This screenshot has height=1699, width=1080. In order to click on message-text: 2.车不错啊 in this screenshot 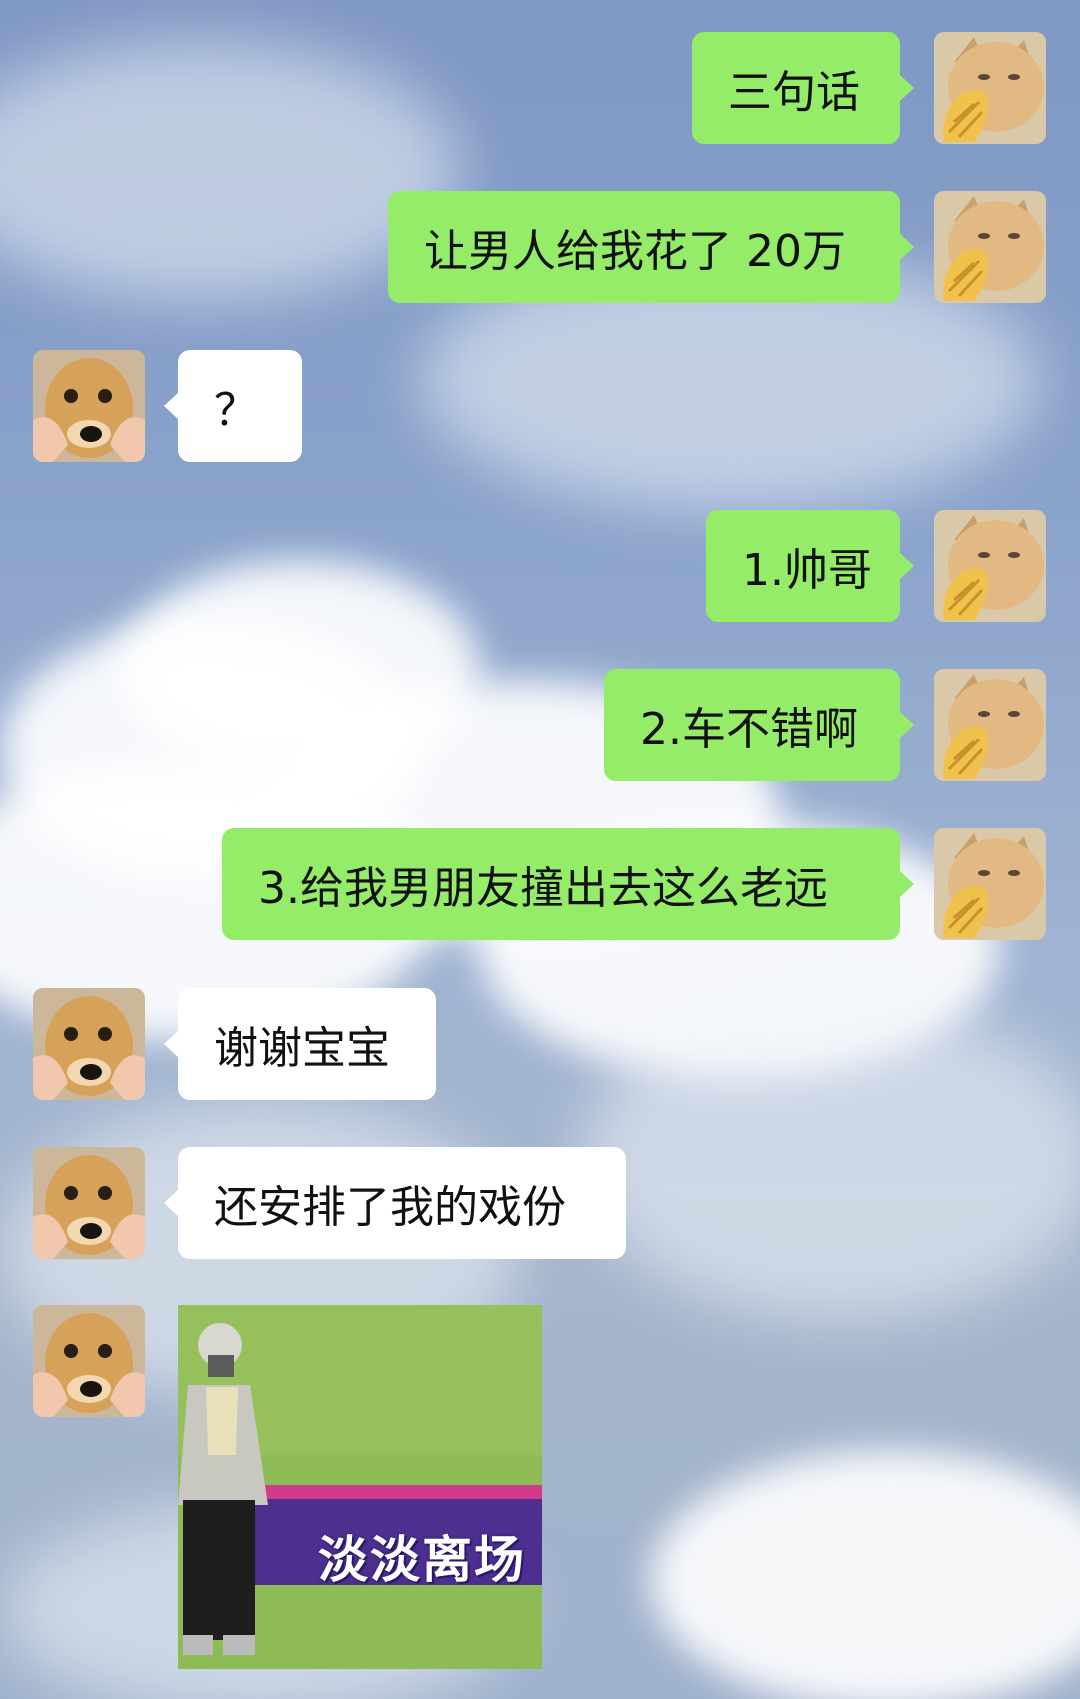, I will do `click(749, 729)`.